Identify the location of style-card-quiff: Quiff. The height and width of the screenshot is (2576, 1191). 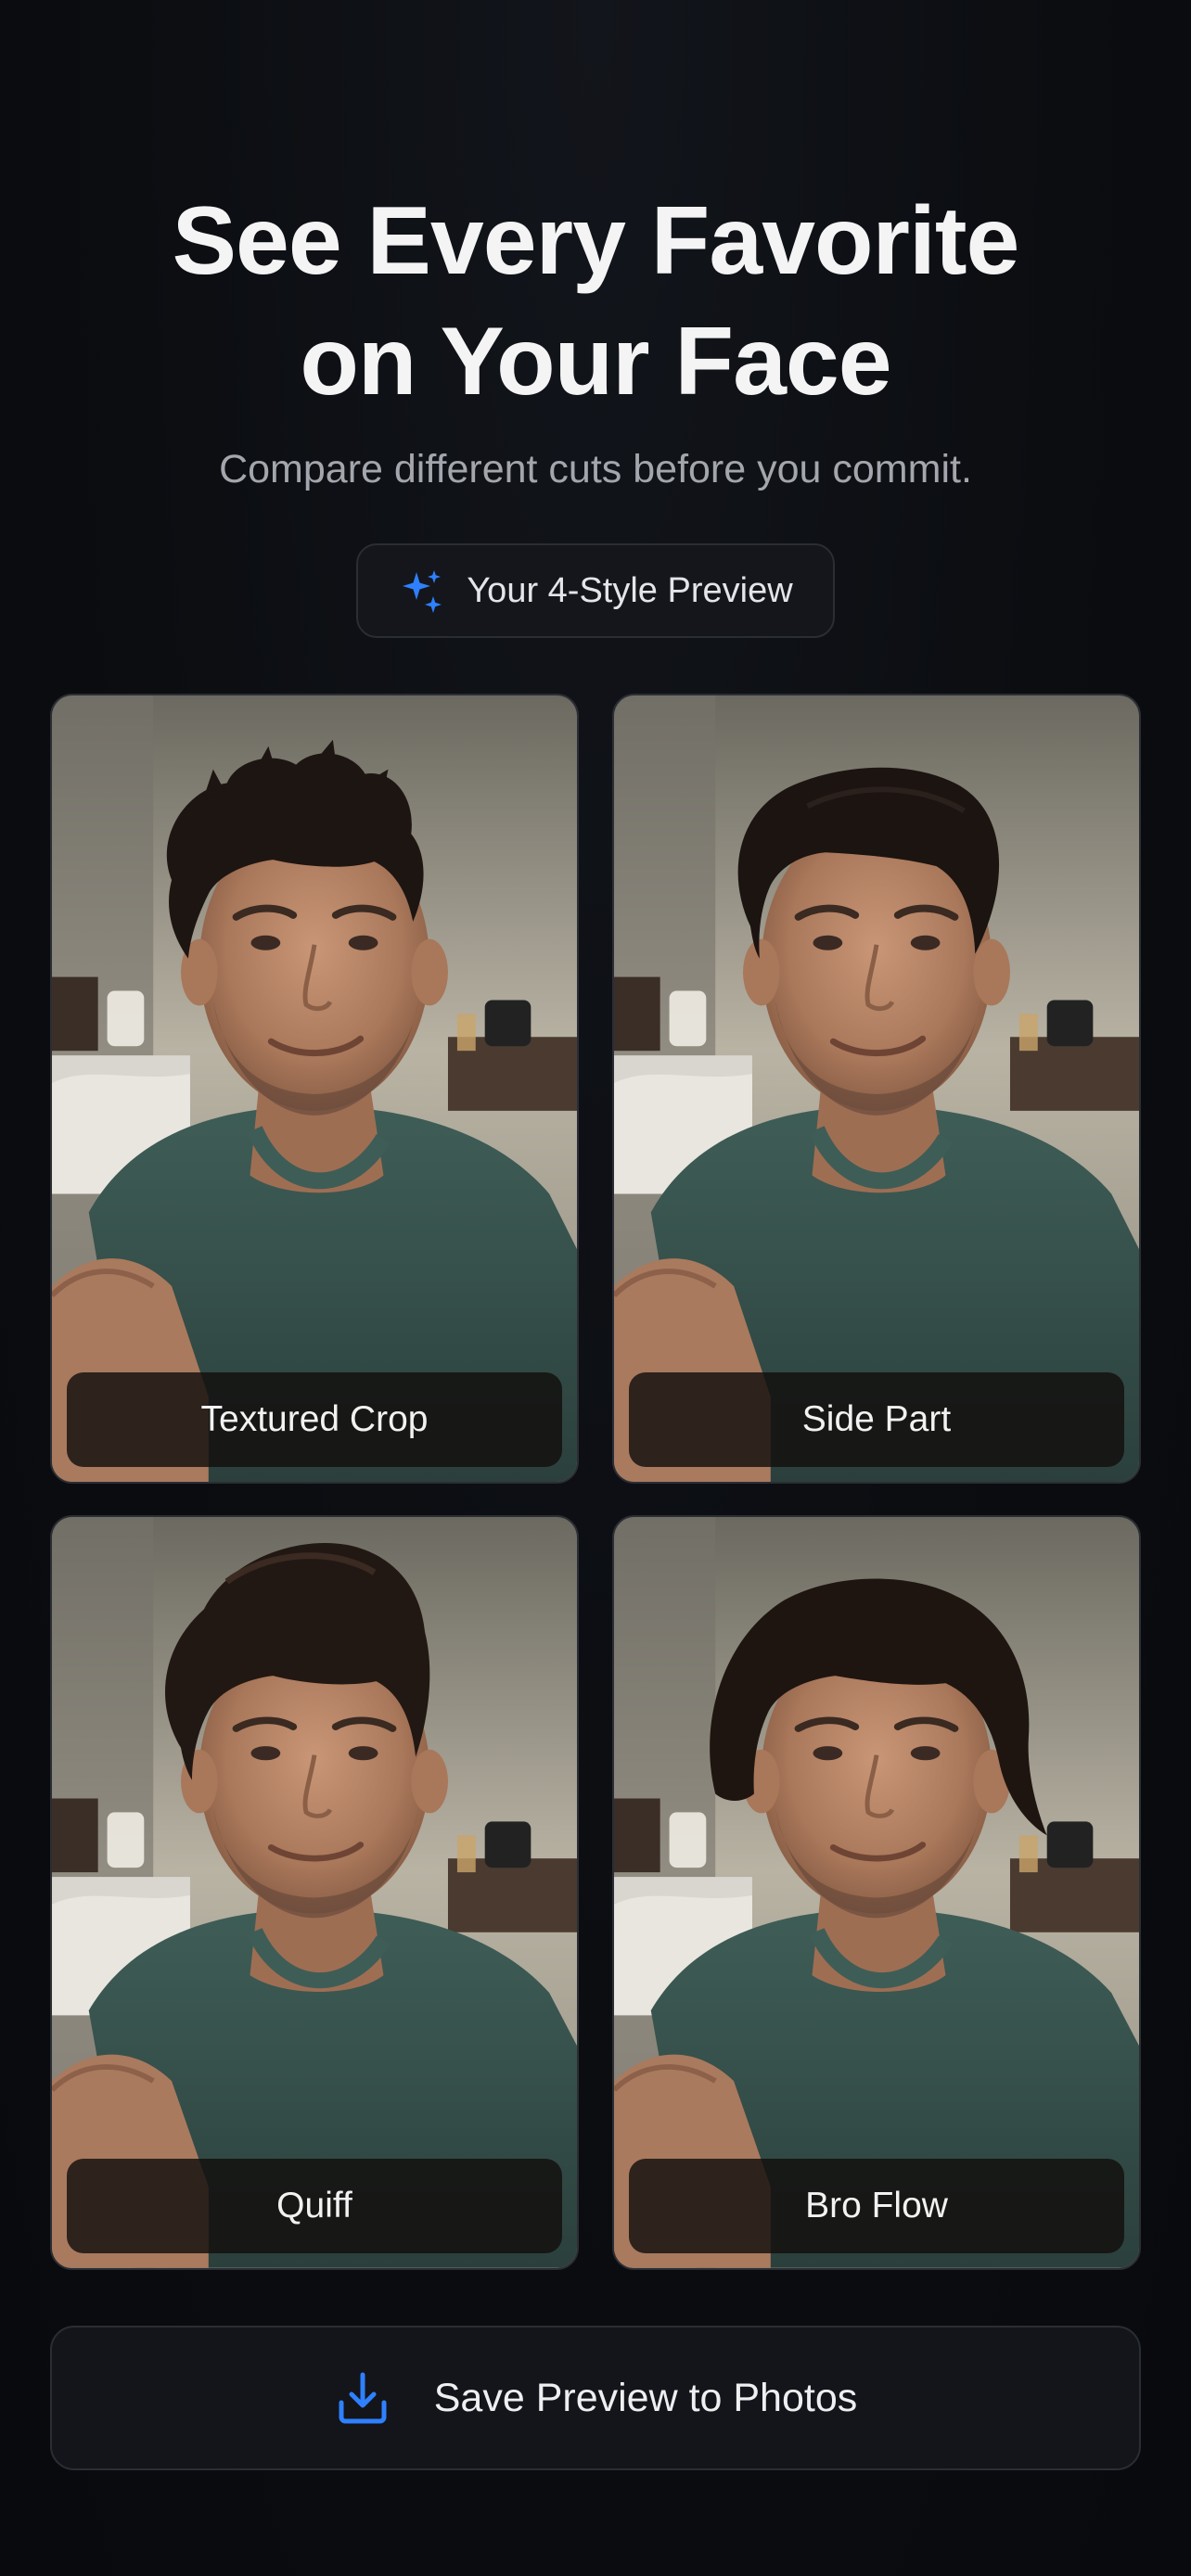
(314, 1893).